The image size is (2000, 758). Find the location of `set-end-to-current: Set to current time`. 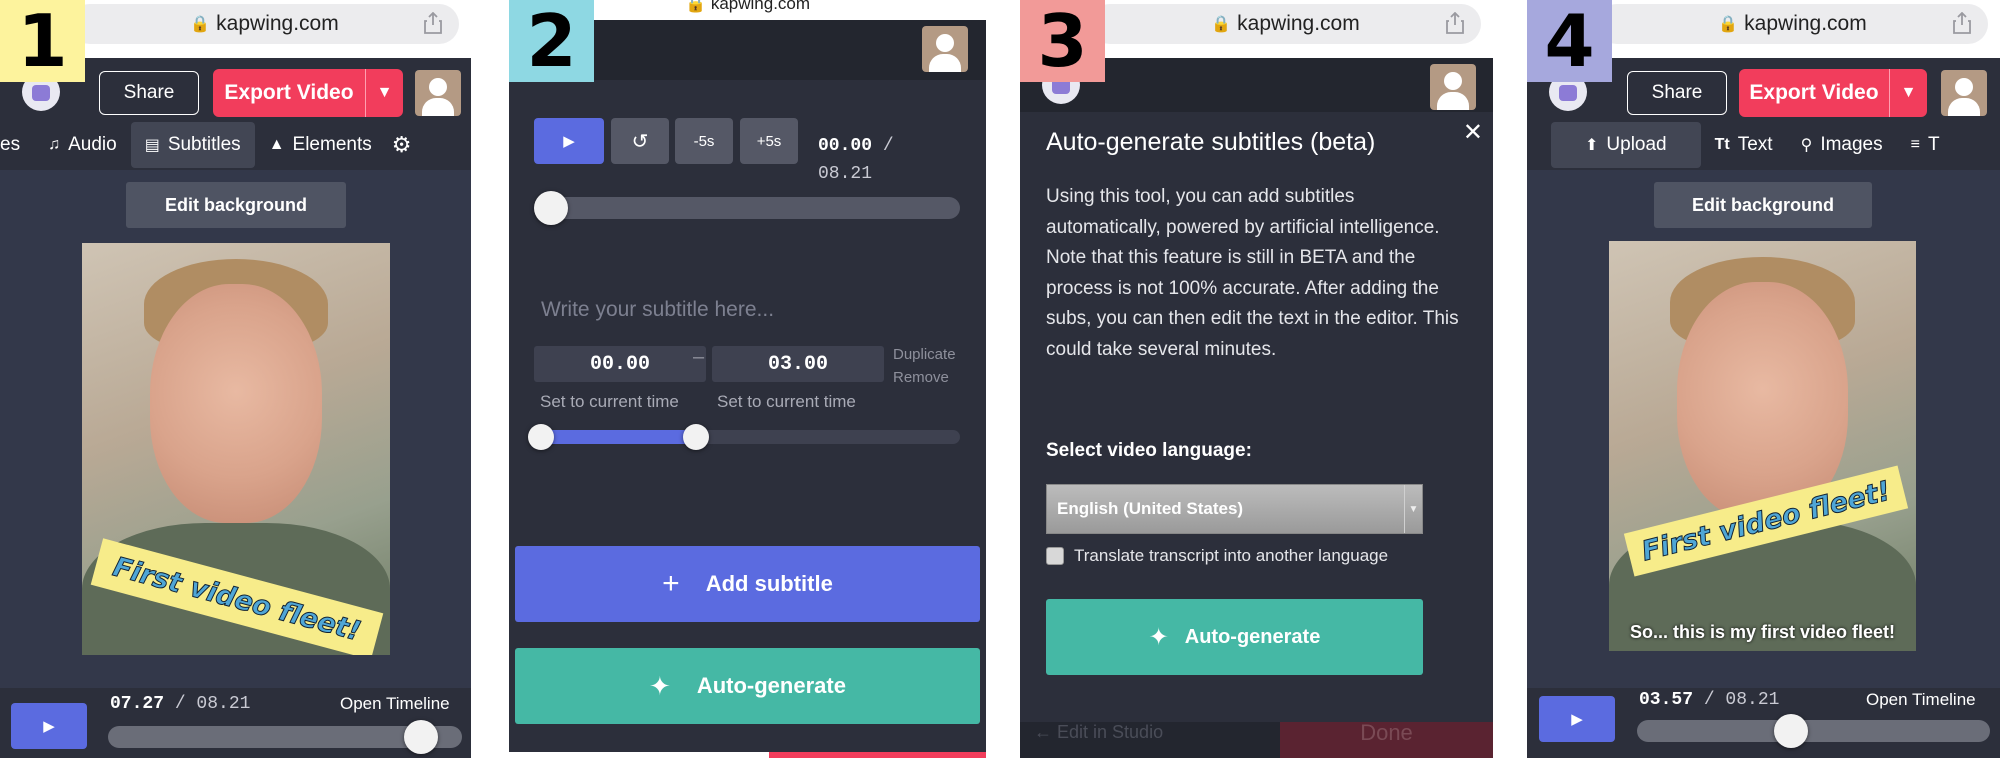

set-end-to-current: Set to current time is located at coordinates (786, 402).